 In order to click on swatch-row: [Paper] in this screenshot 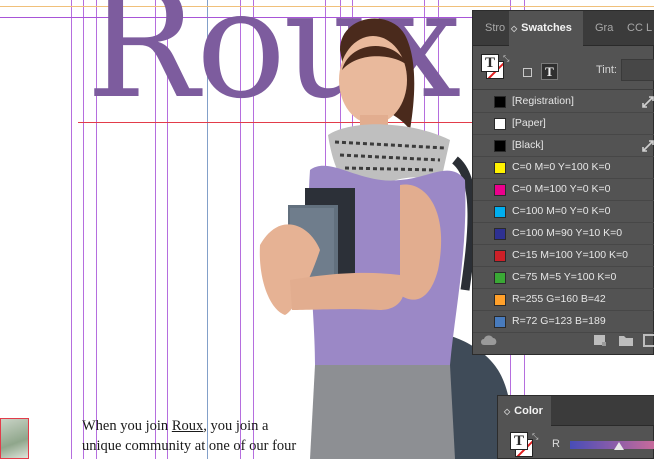, I will do `click(563, 124)`.